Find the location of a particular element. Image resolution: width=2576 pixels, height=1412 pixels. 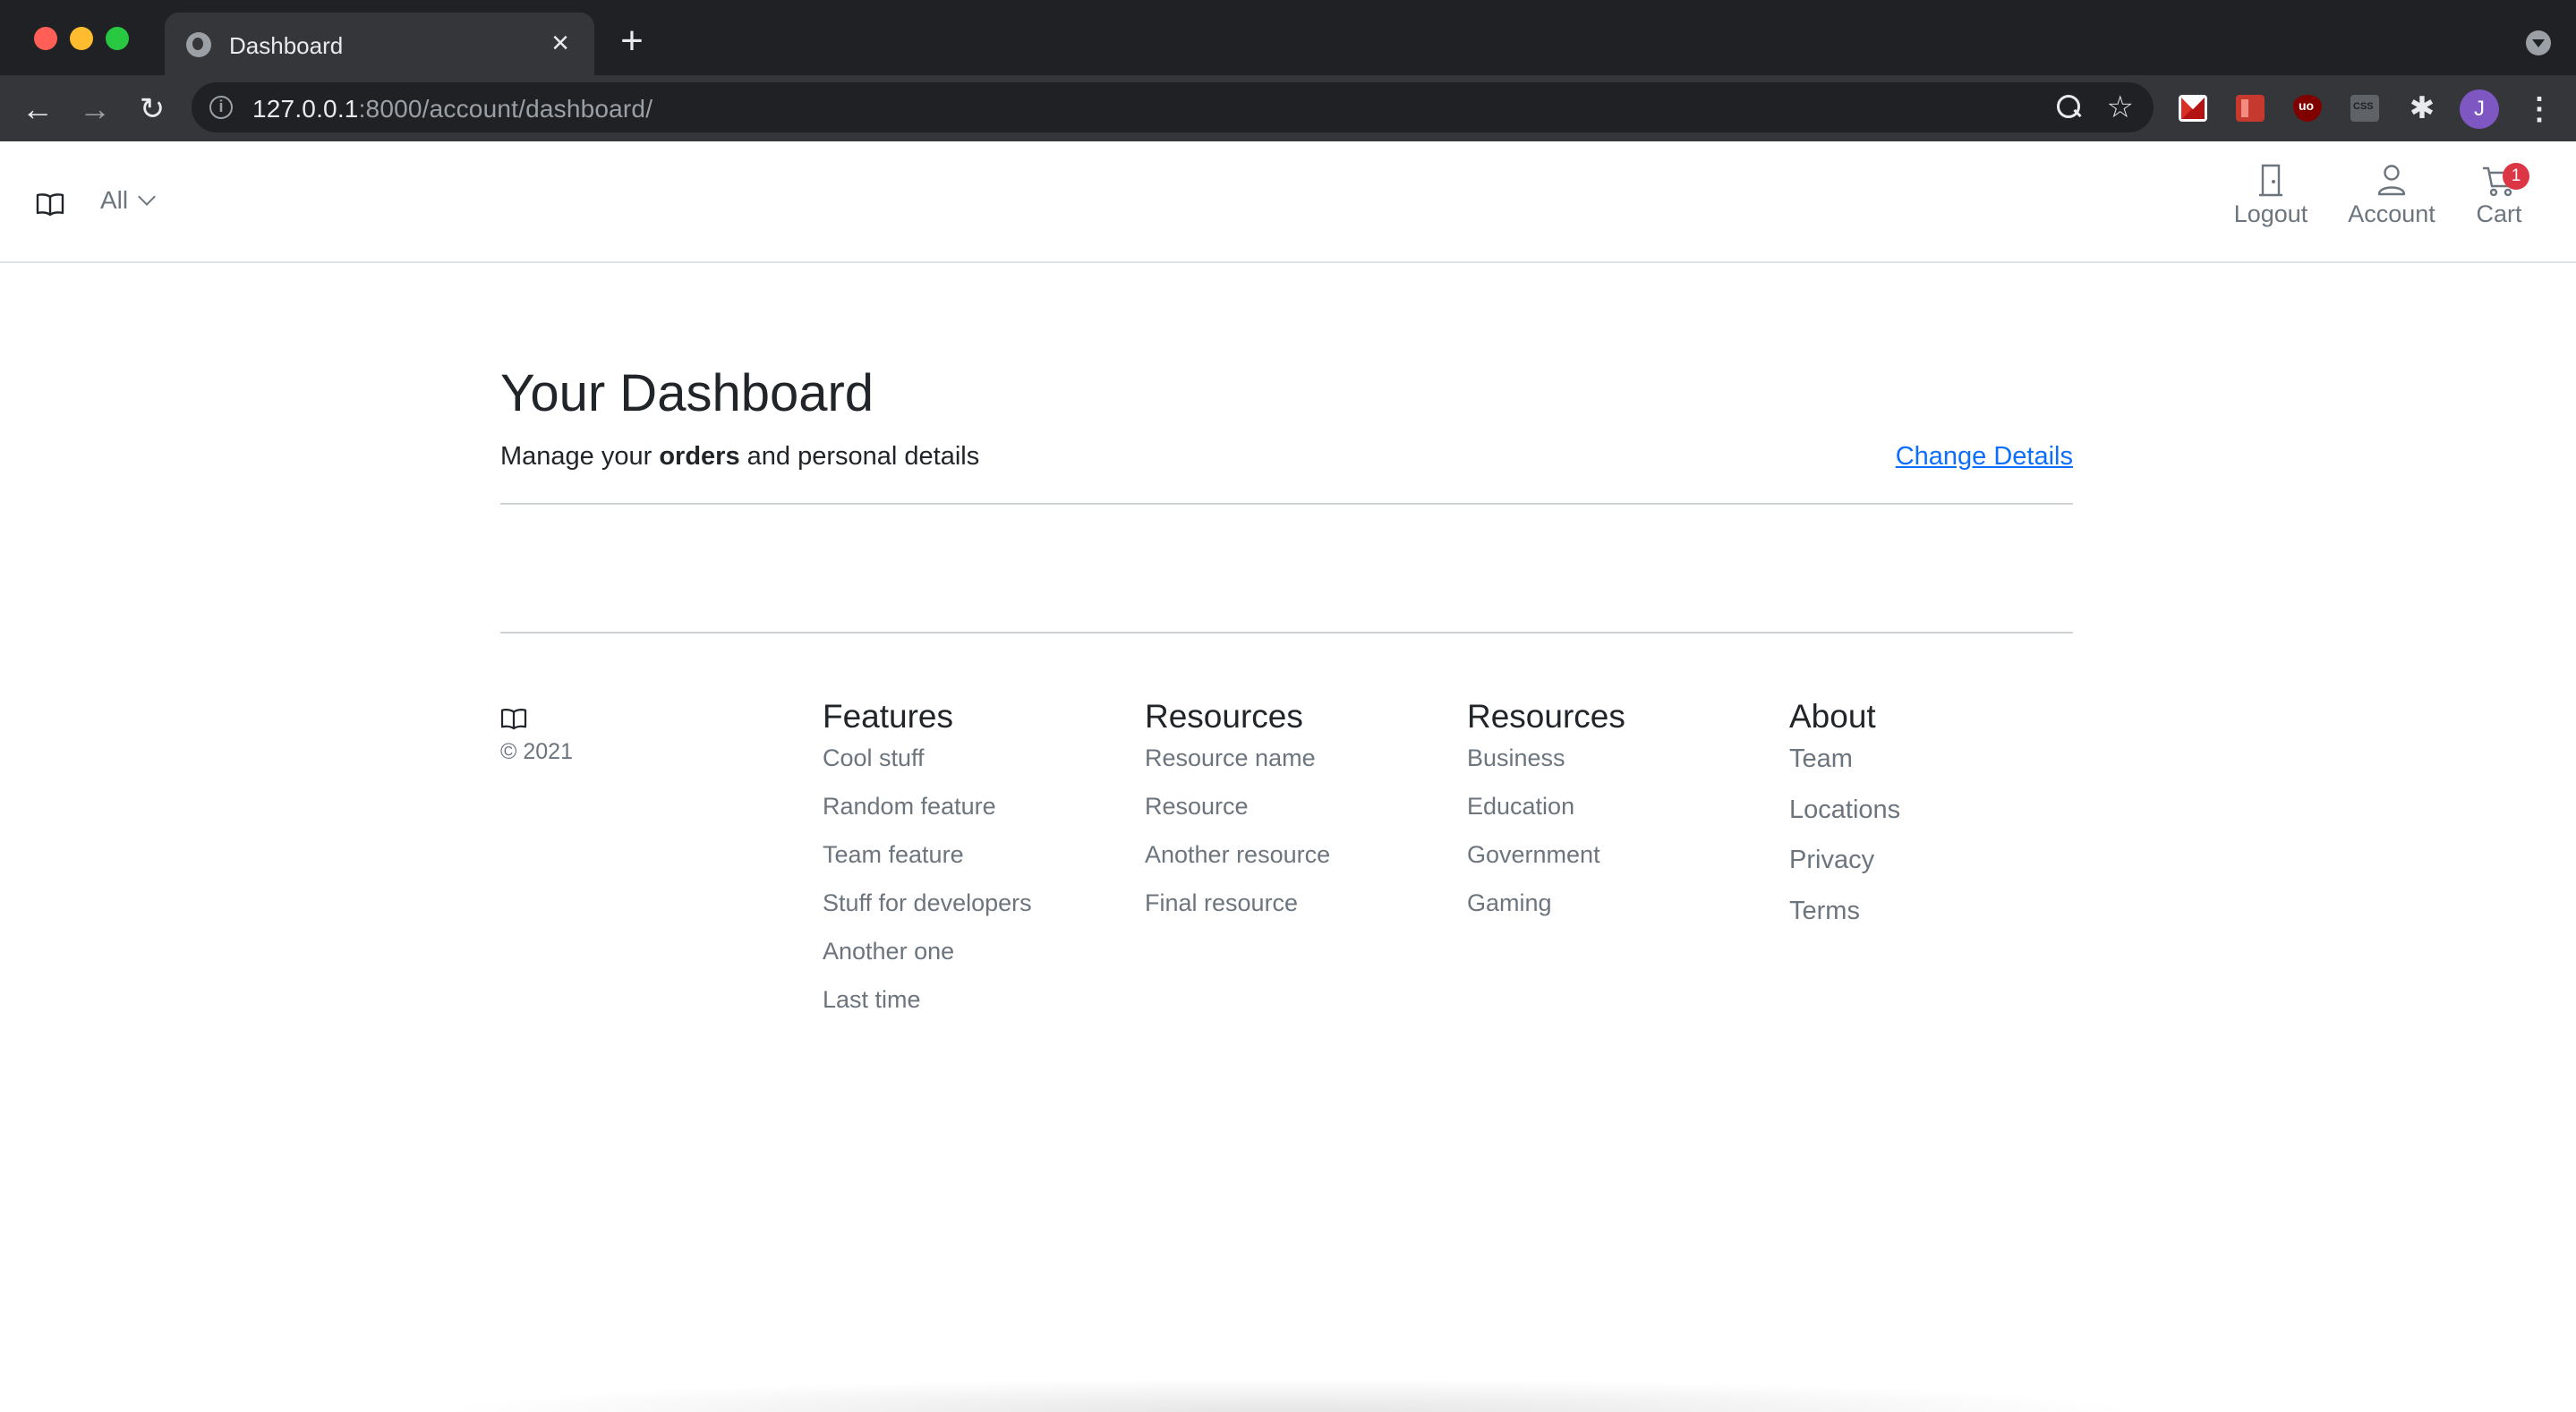

window-close-button is located at coordinates (45, 38).